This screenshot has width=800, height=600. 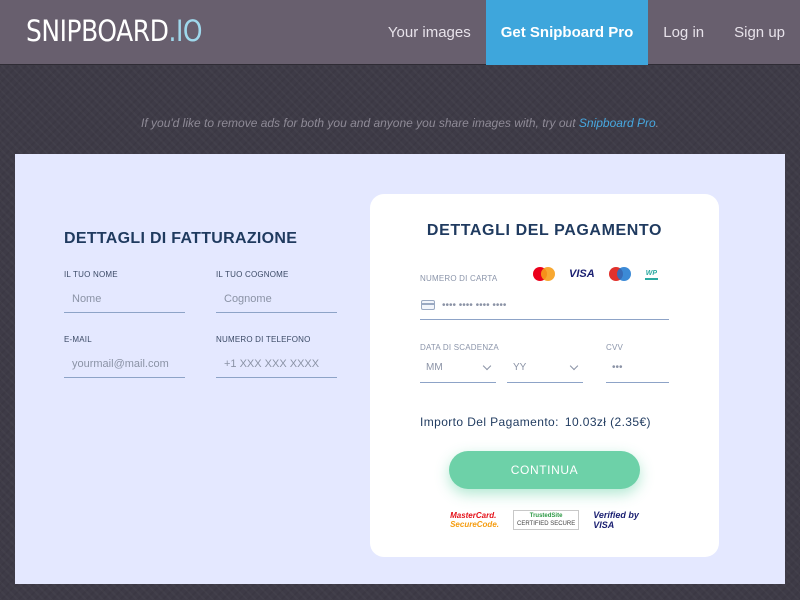 I want to click on payment-amount: Importo Del Pagamento: 10.03zł (2.35€), so click(x=535, y=422).